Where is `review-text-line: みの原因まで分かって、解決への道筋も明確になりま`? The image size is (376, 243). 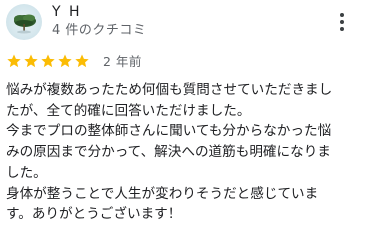 review-text-line: みの原因まで分かって、解決への道筋も明確になりま is located at coordinates (168, 152).